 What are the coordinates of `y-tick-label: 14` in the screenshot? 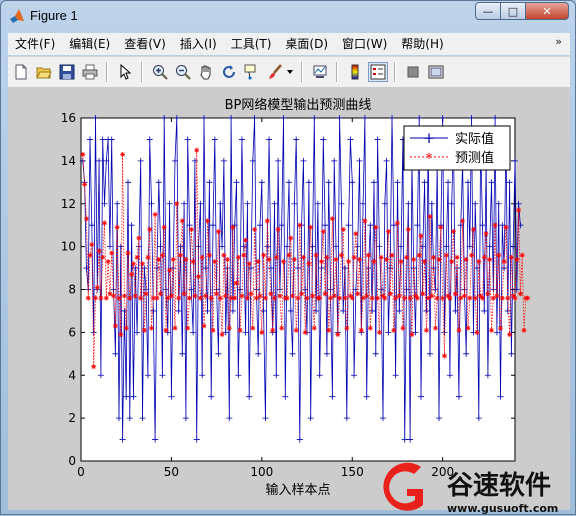 It's located at (68, 161).